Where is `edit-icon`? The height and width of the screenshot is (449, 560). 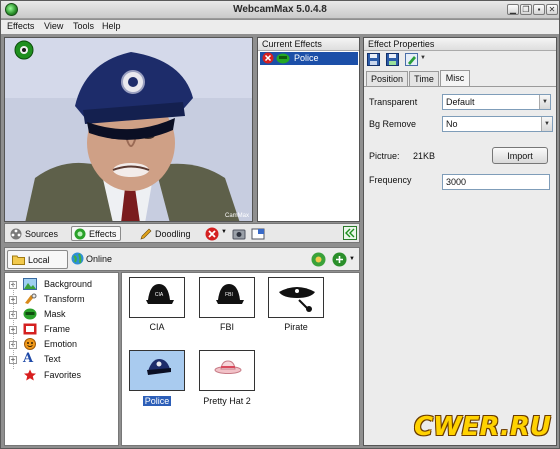
edit-icon is located at coordinates (411, 59).